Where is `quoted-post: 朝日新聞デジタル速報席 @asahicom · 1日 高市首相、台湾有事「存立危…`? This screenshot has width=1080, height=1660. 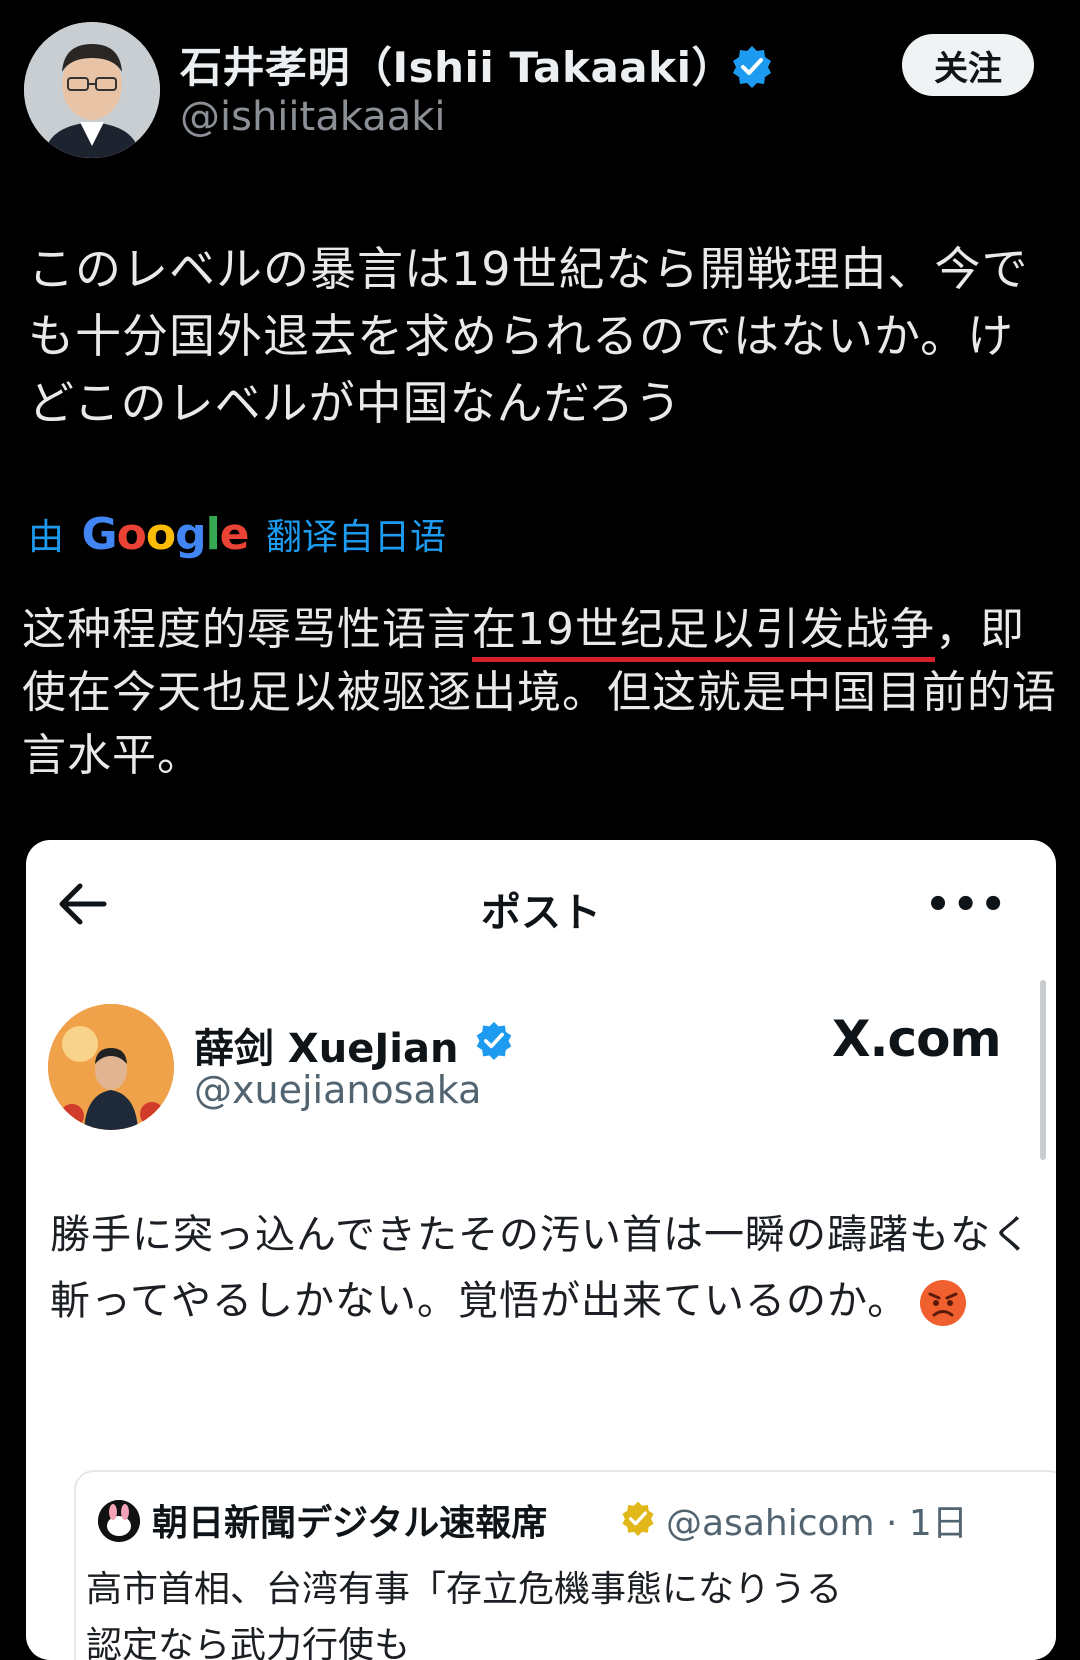 quoted-post: 朝日新聞デジタル速報席 @asahicom · 1日 高市首相、台湾有事「存立危… is located at coordinates (565, 1565).